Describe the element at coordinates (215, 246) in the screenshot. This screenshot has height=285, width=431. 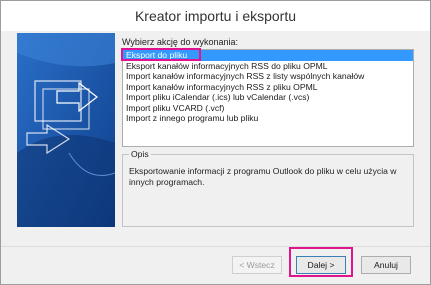
I see `button-divider` at that location.